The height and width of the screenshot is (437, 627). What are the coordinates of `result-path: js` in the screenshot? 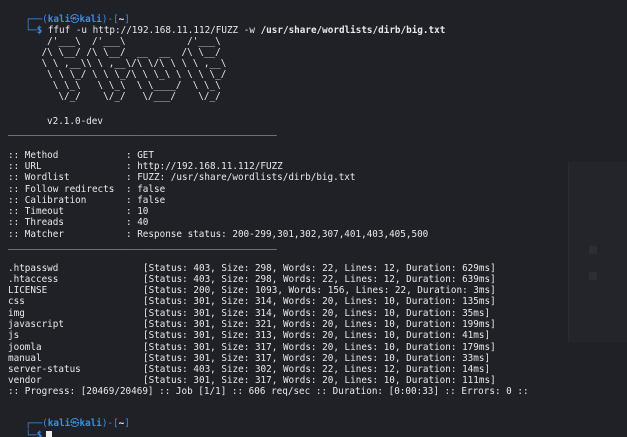 It's located at (14, 335).